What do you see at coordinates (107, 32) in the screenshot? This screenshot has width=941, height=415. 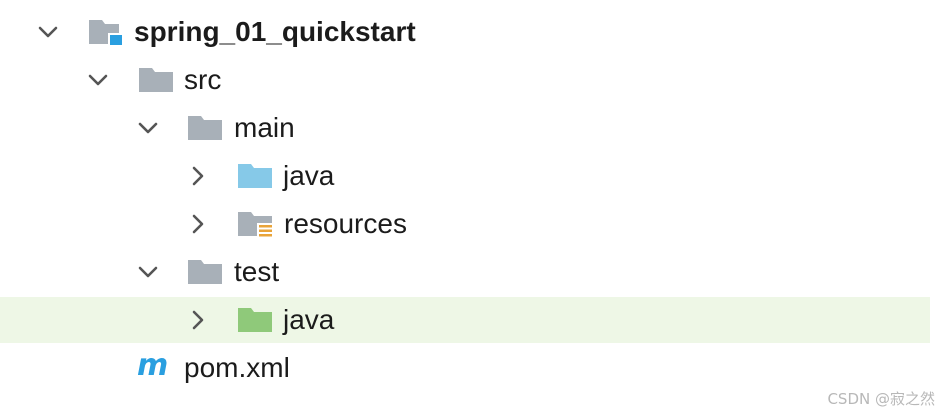 I see `project-folder-icon` at bounding box center [107, 32].